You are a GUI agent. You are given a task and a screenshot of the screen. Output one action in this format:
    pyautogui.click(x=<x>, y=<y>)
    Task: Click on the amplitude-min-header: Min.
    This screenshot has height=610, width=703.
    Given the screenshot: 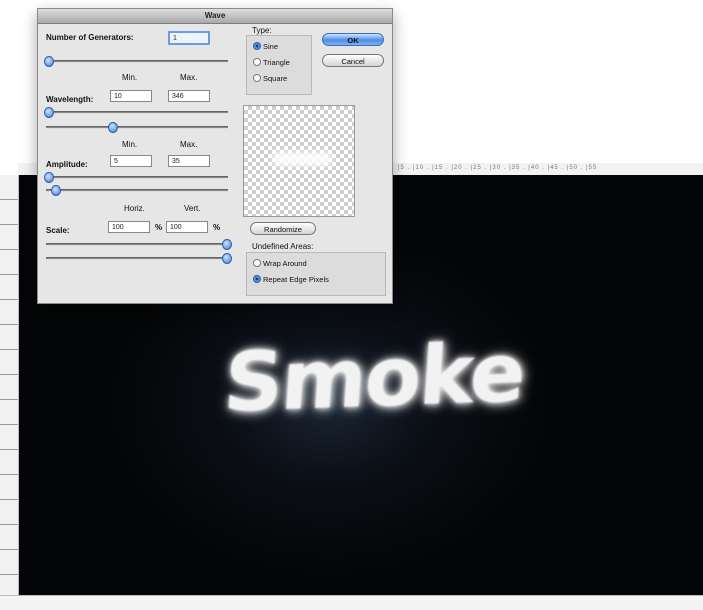 What is the action you would take?
    pyautogui.click(x=130, y=144)
    